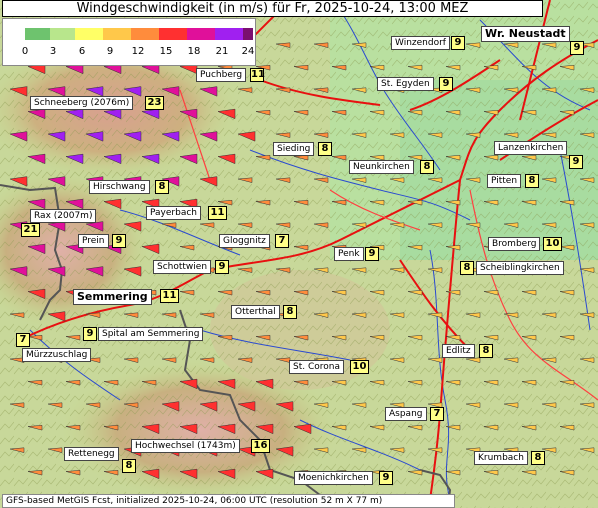 This screenshot has height=508, width=598. I want to click on place-label: Prein, so click(93, 241).